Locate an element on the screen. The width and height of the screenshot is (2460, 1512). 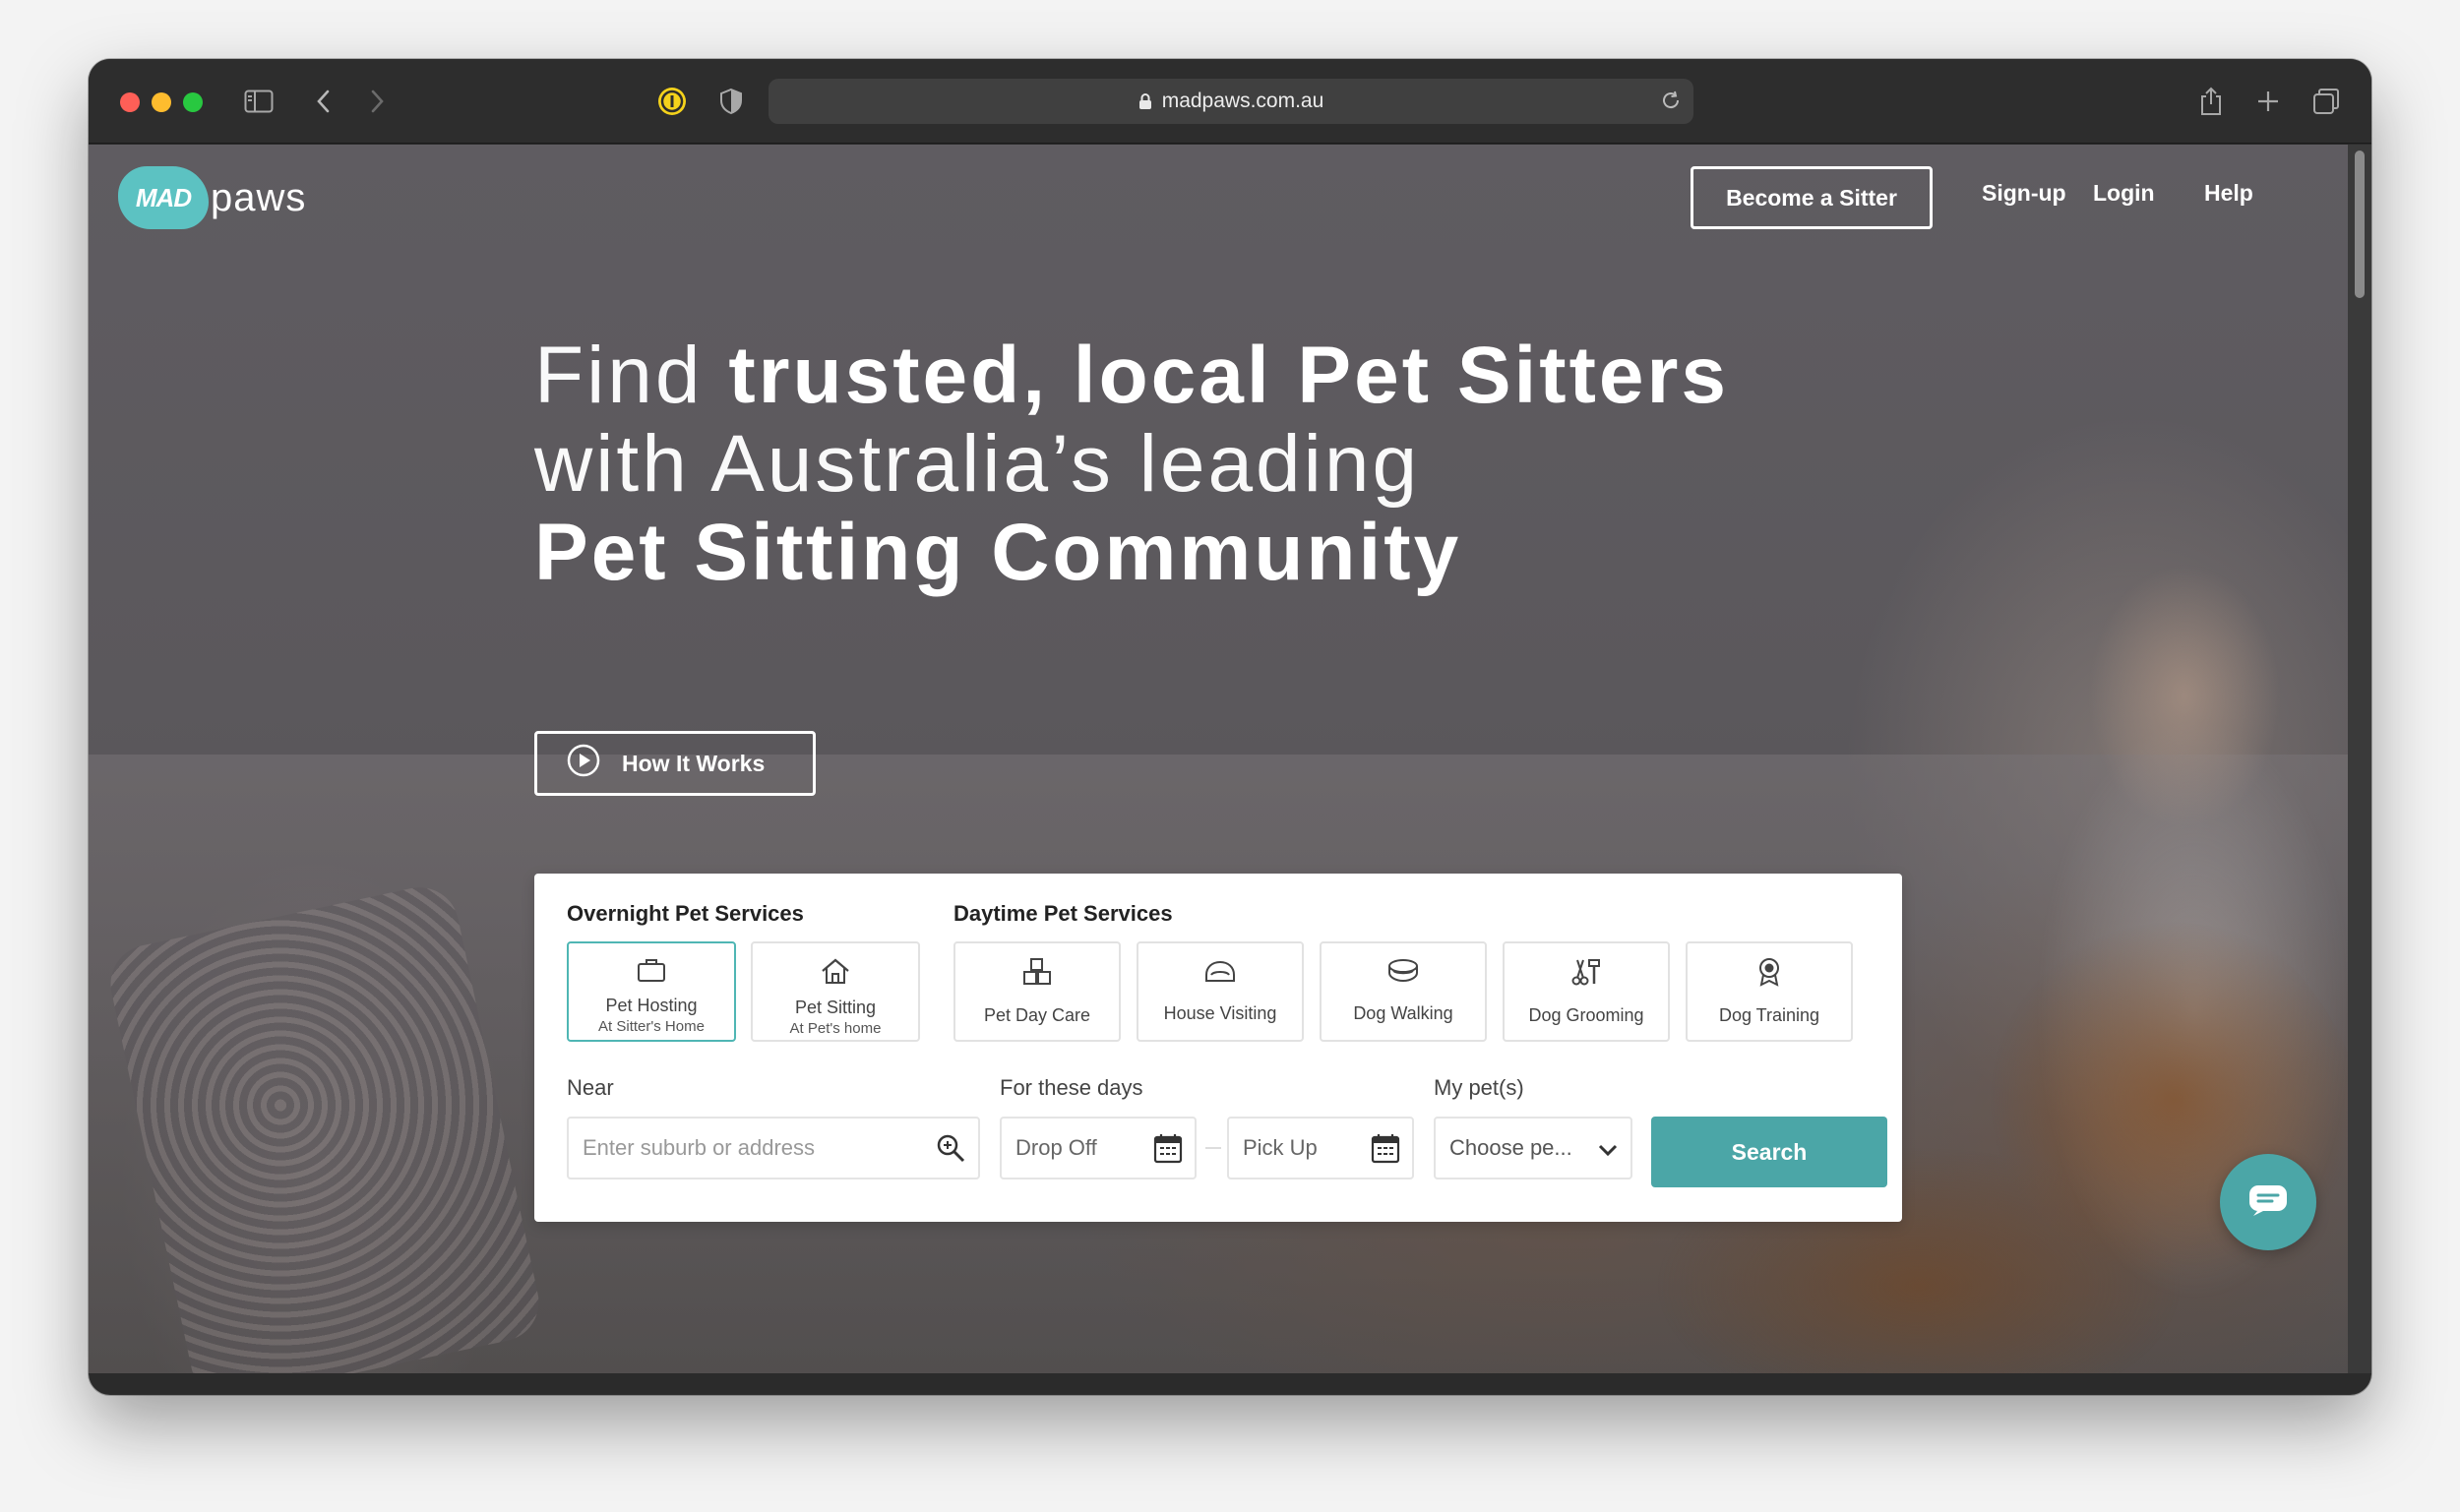
service-label: Pet Day Care is located at coordinates (1037, 1015).